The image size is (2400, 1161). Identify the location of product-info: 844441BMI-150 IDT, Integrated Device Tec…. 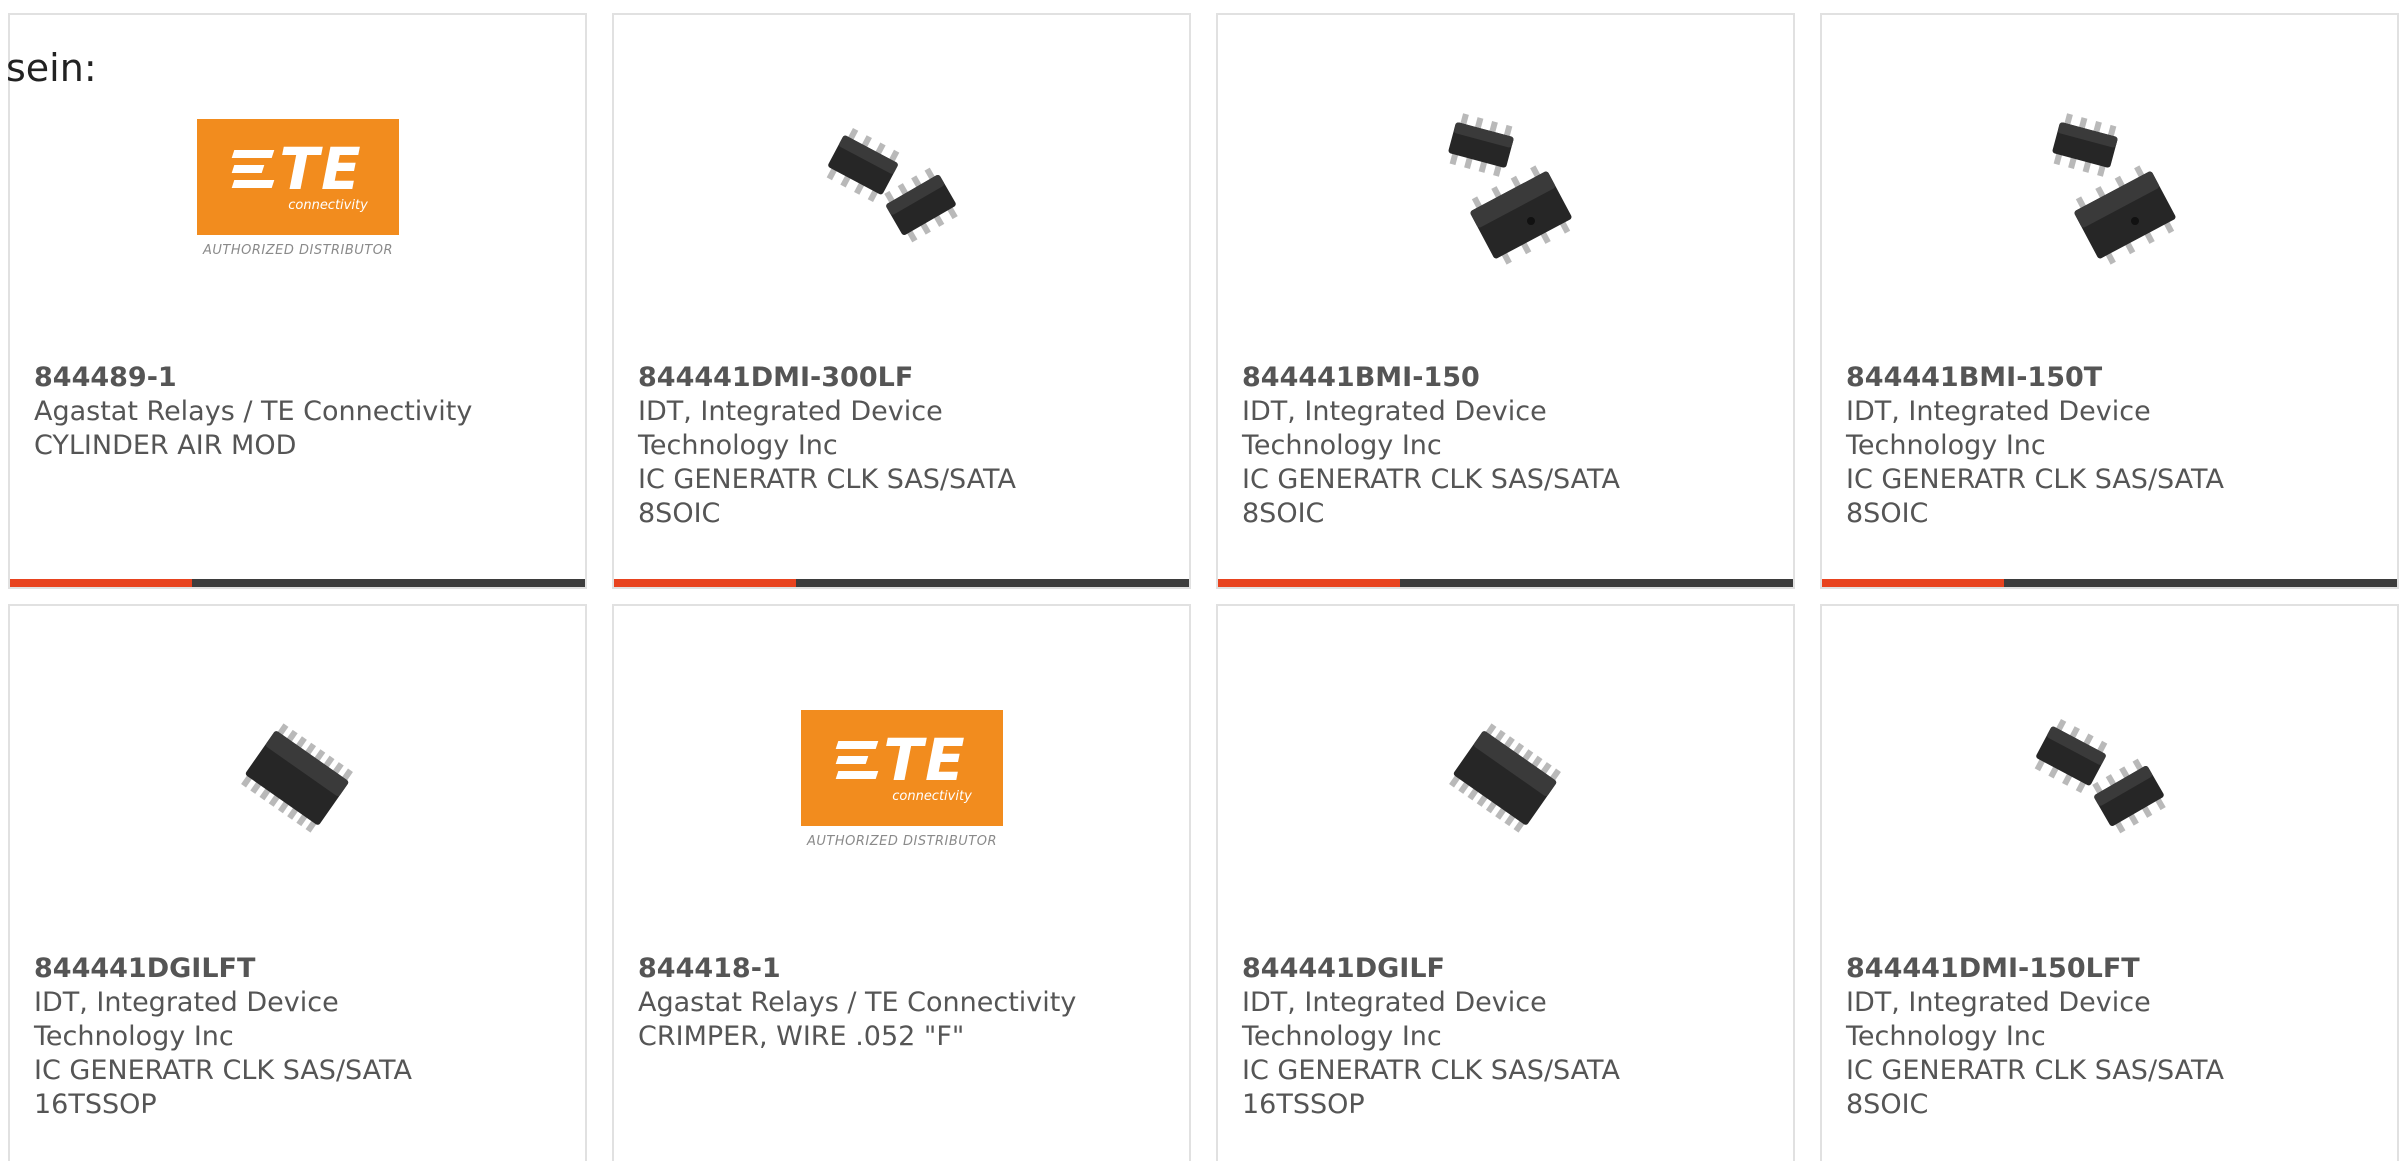
(1462, 446).